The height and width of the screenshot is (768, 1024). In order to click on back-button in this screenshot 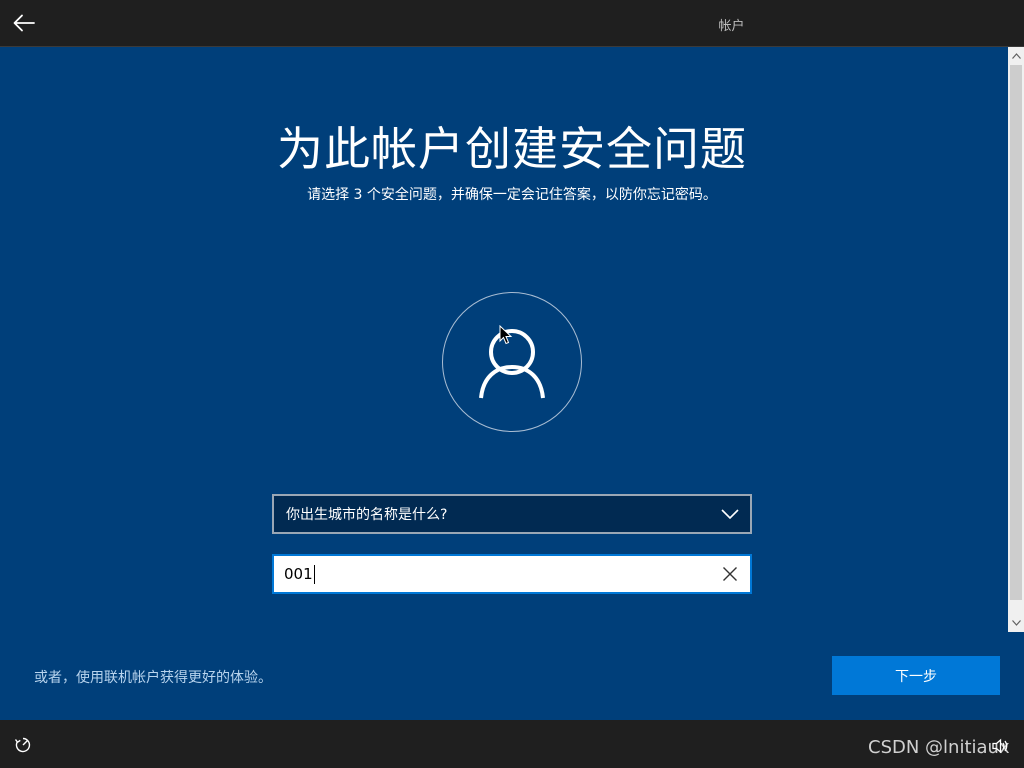, I will do `click(24, 23)`.